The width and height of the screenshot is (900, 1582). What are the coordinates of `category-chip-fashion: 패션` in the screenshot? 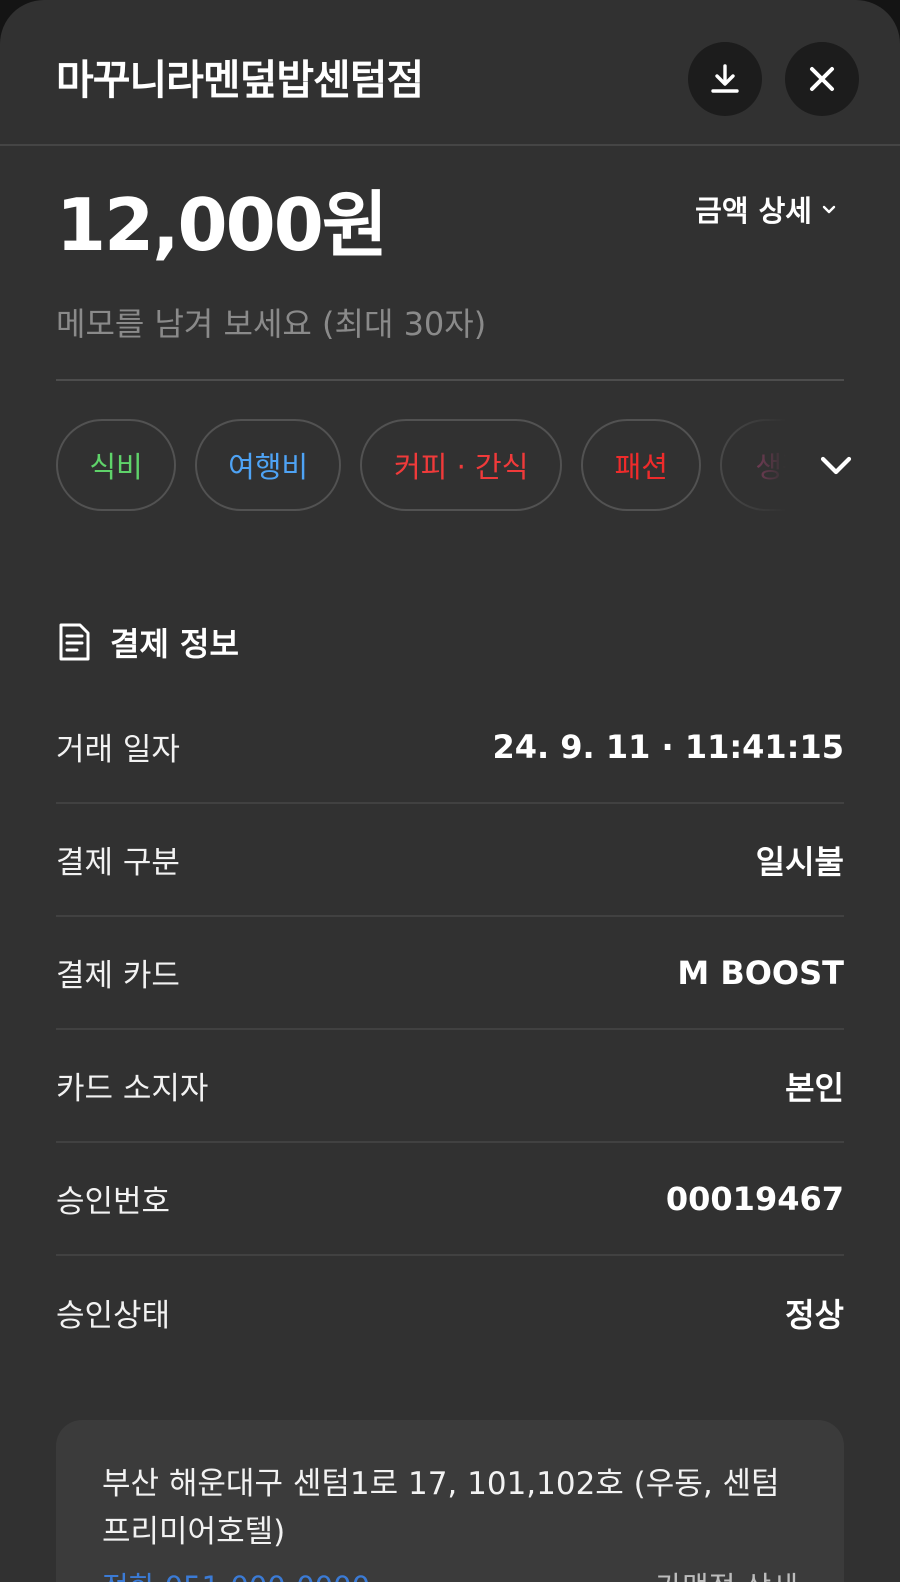 It's located at (641, 465).